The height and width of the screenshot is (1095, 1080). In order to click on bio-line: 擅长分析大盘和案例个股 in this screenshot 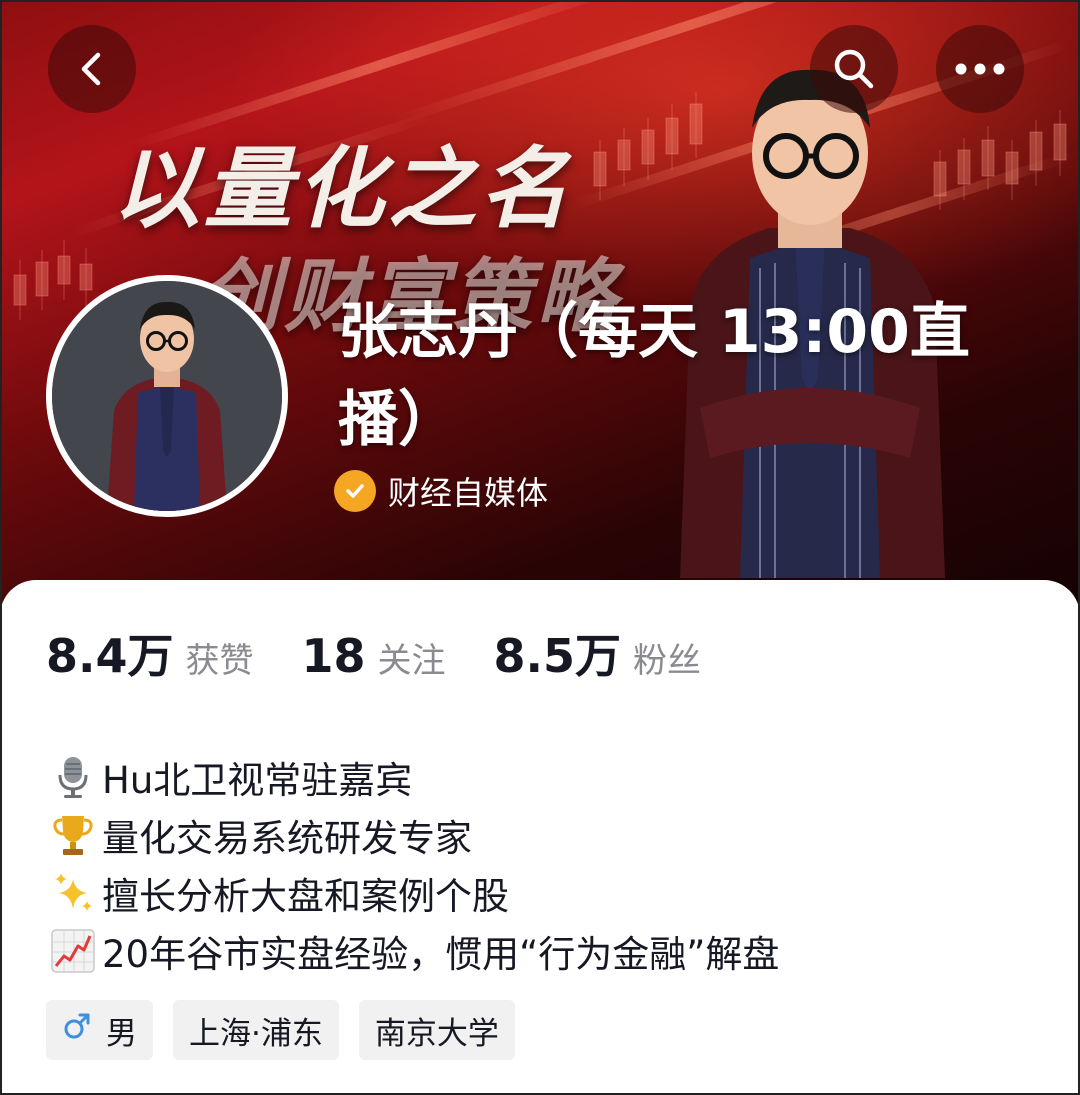, I will do `click(413, 893)`.